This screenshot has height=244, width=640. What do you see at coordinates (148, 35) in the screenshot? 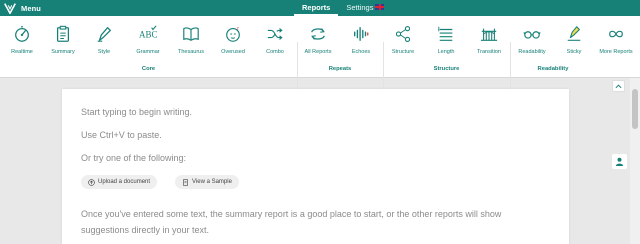
I see `svg-text: ABC` at bounding box center [148, 35].